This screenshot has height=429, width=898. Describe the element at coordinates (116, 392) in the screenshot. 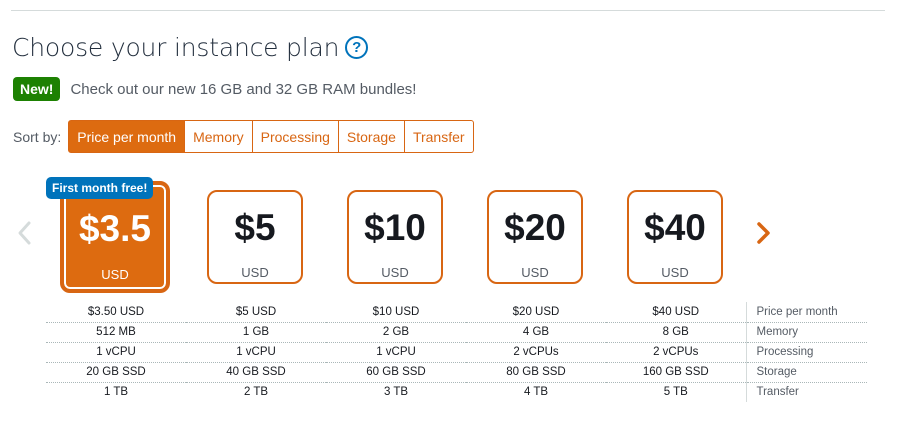

I see `spec-cell: 1 TB` at that location.